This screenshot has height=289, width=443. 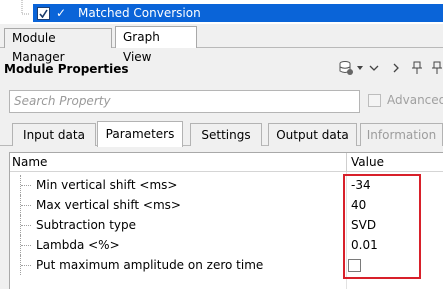 I want to click on column-header-name: Name, so click(x=29, y=162).